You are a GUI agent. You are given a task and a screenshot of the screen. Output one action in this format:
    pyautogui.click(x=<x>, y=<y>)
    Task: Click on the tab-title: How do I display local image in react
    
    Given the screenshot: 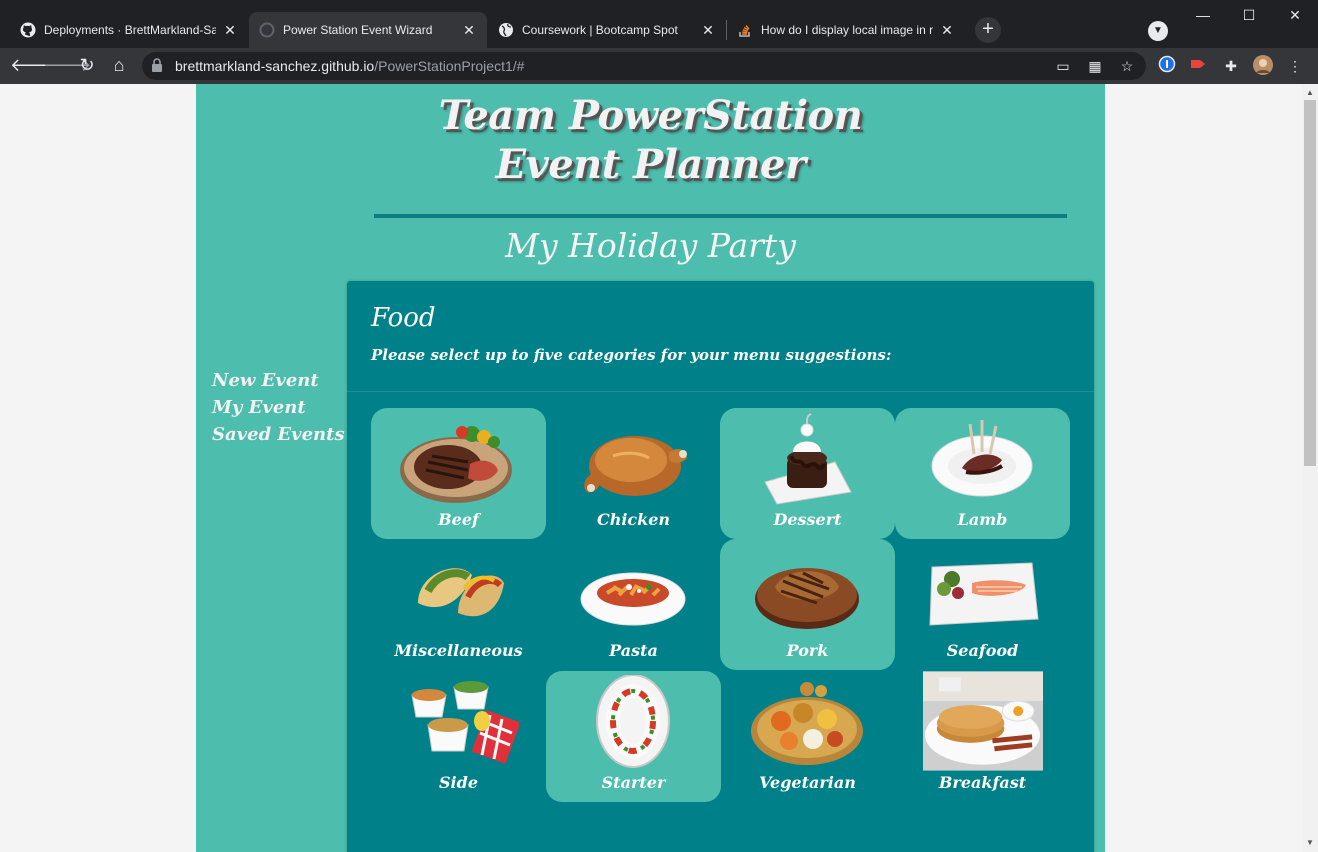 What is the action you would take?
    pyautogui.click(x=847, y=30)
    